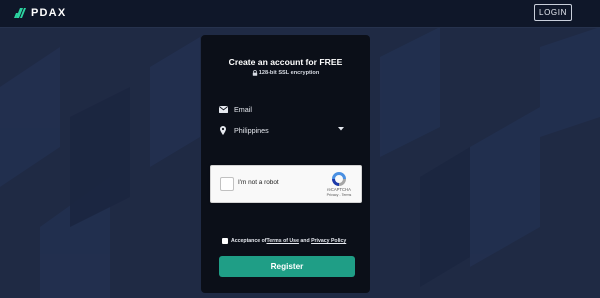 The width and height of the screenshot is (600, 298). Describe the element at coordinates (347, 195) in the screenshot. I see `recaptcha-terms-link: Terms` at that location.